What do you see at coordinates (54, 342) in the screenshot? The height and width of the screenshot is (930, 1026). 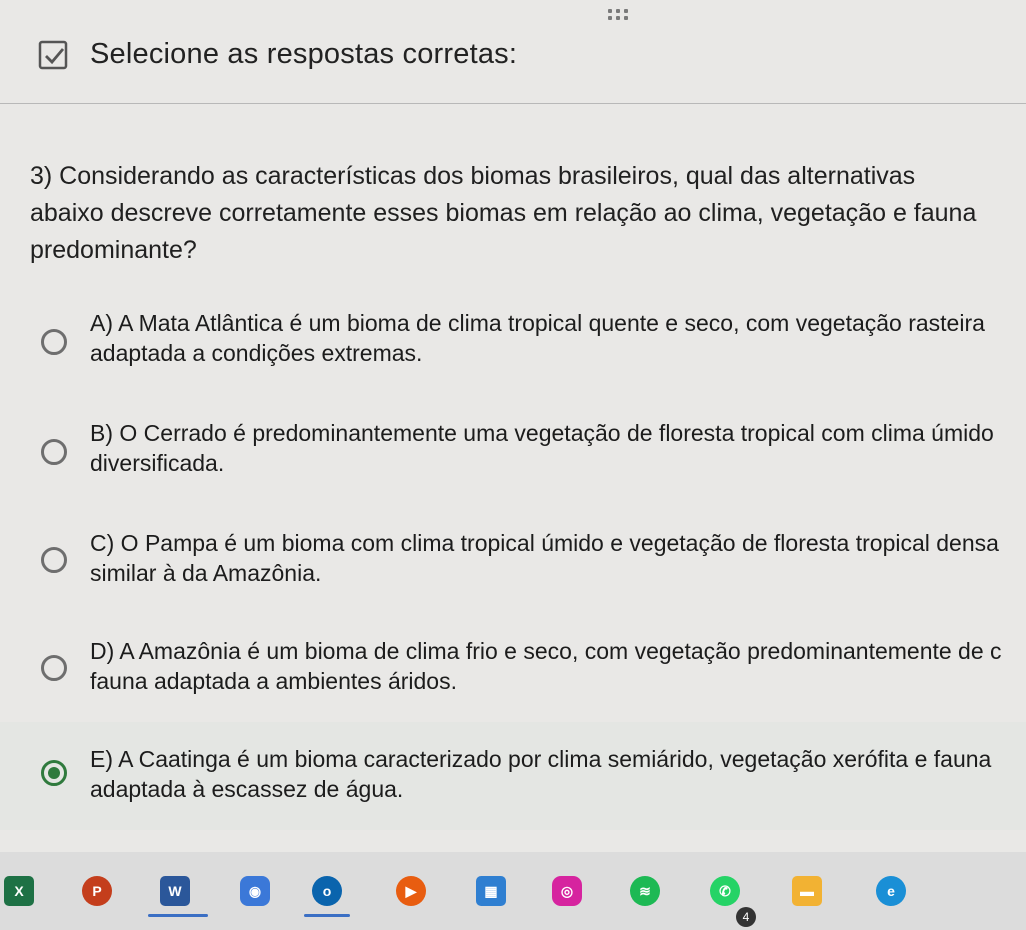 I see `option-a-radio` at bounding box center [54, 342].